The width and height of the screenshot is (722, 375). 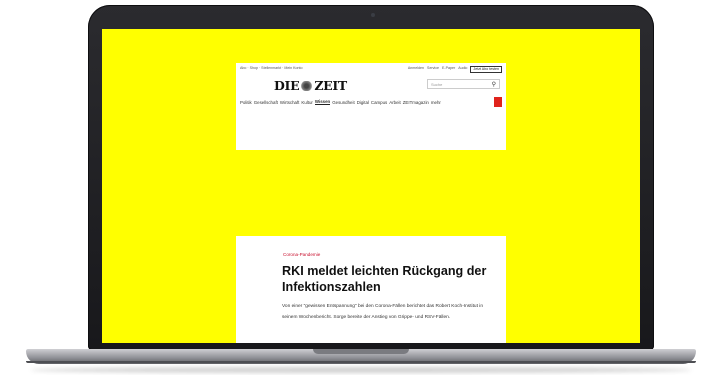 I want to click on logo-text-left: DIE, so click(x=287, y=85).